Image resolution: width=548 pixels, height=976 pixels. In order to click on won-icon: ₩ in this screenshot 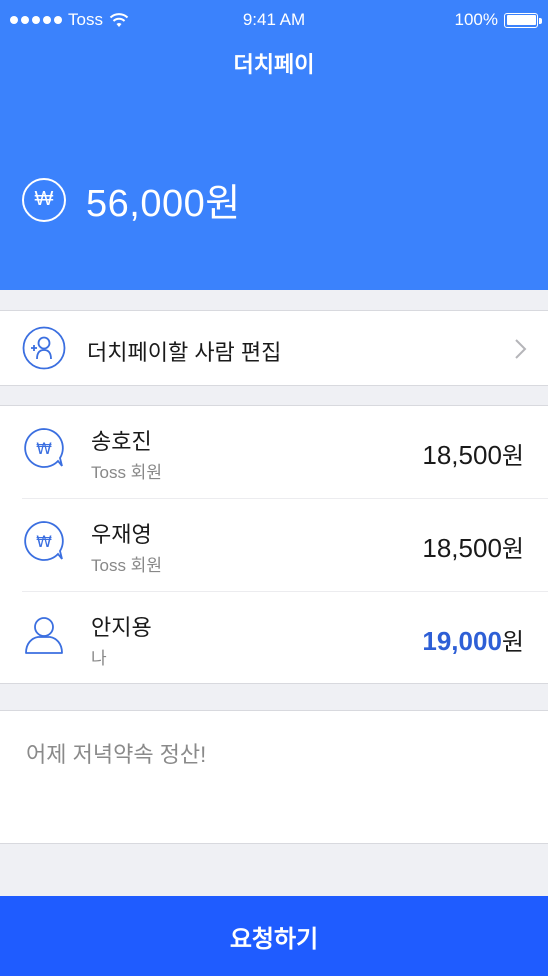, I will do `click(44, 199)`.